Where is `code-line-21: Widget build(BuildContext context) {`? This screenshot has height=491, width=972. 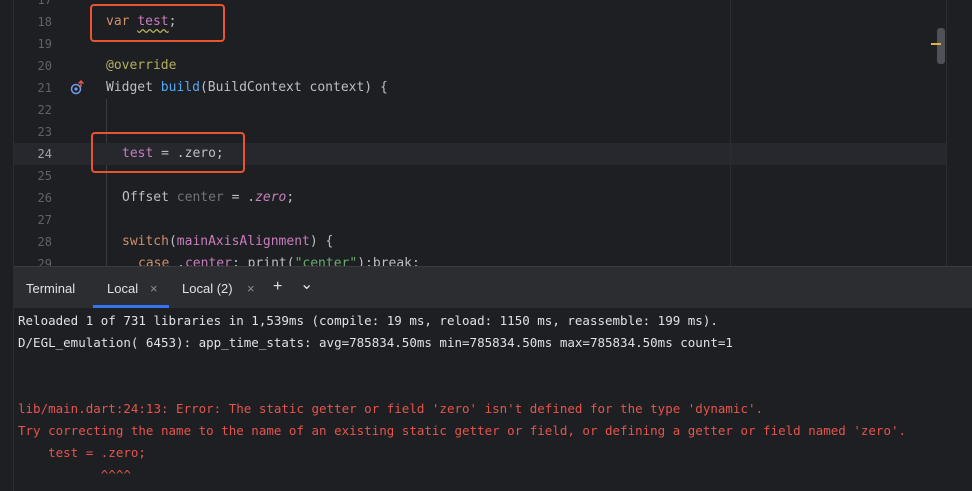 code-line-21: Widget build(BuildContext context) { is located at coordinates (247, 87).